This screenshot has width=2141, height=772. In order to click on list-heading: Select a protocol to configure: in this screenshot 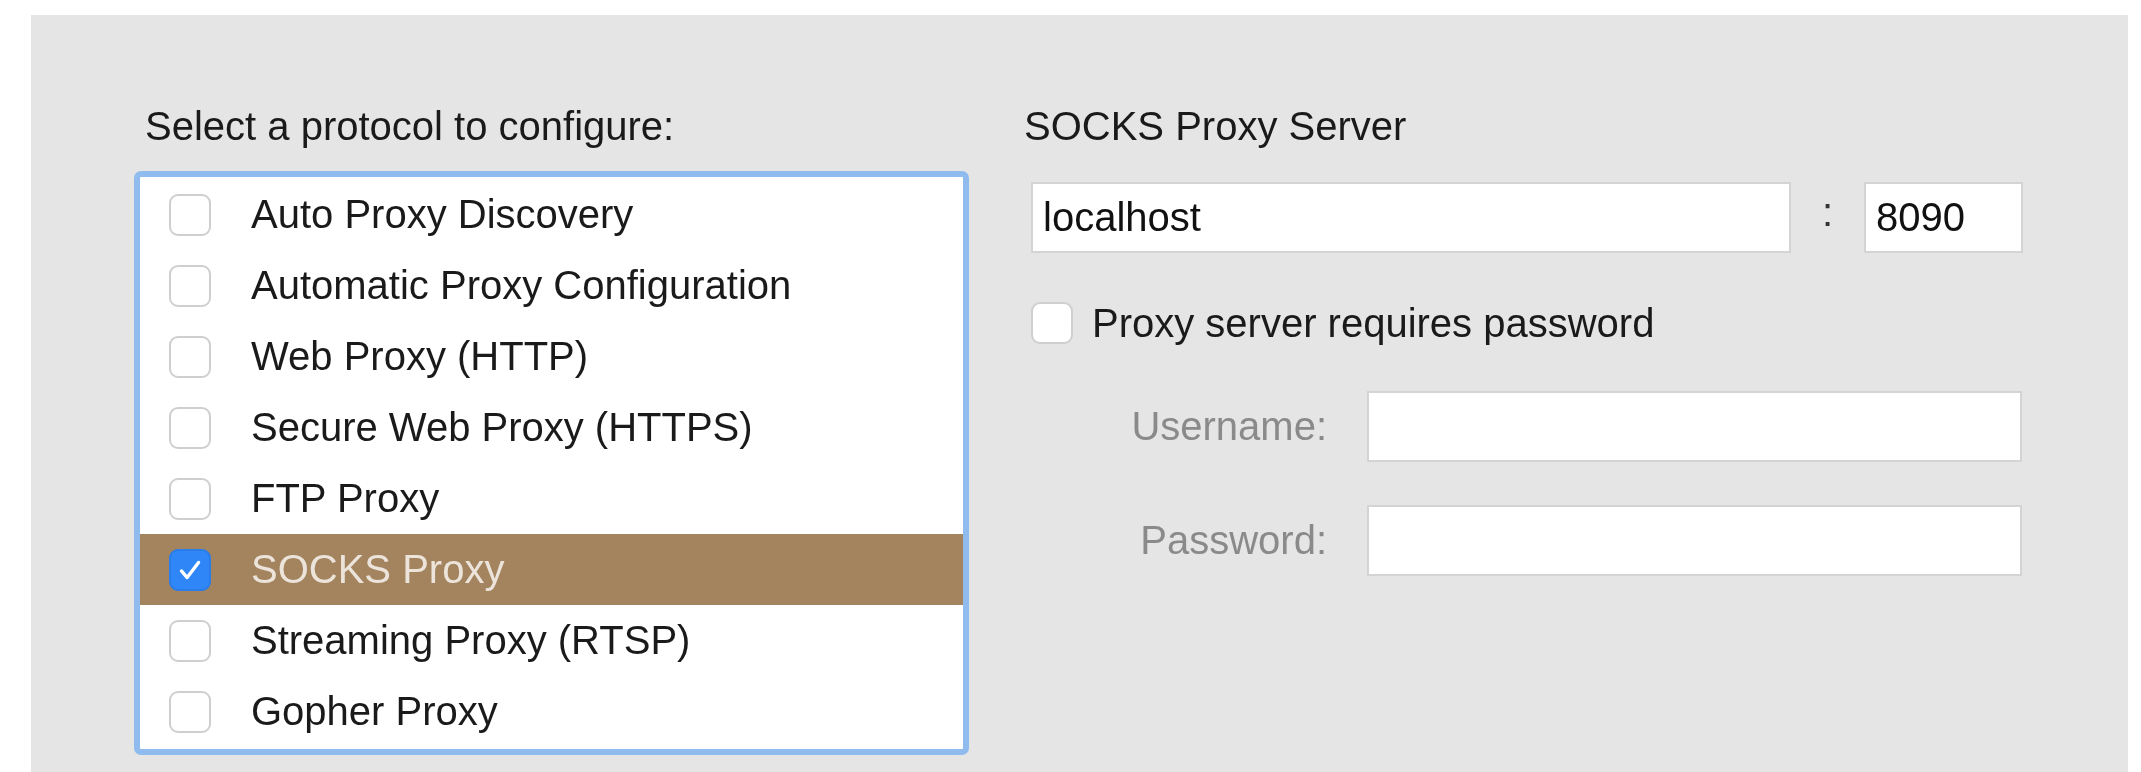, I will do `click(410, 126)`.